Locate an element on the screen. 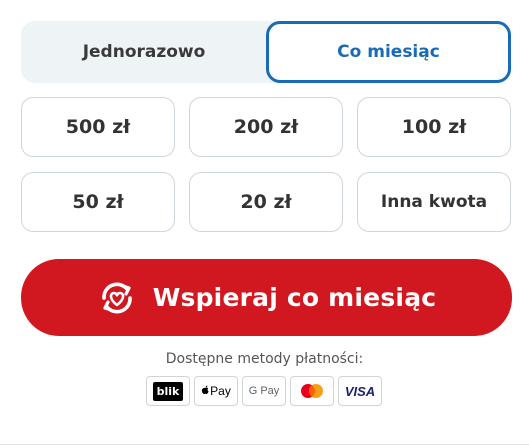  visa-logo: VISA is located at coordinates (360, 391).